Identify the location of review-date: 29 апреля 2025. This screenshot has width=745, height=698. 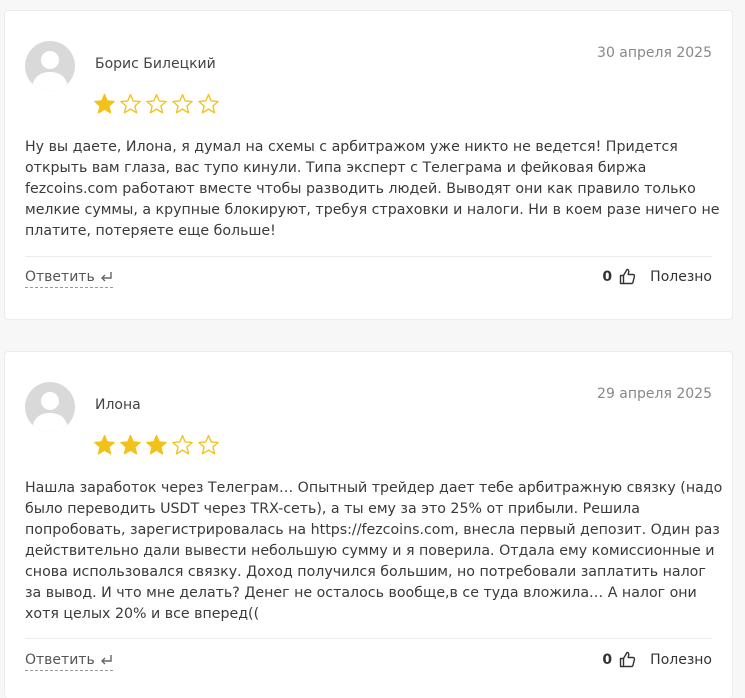
(654, 394).